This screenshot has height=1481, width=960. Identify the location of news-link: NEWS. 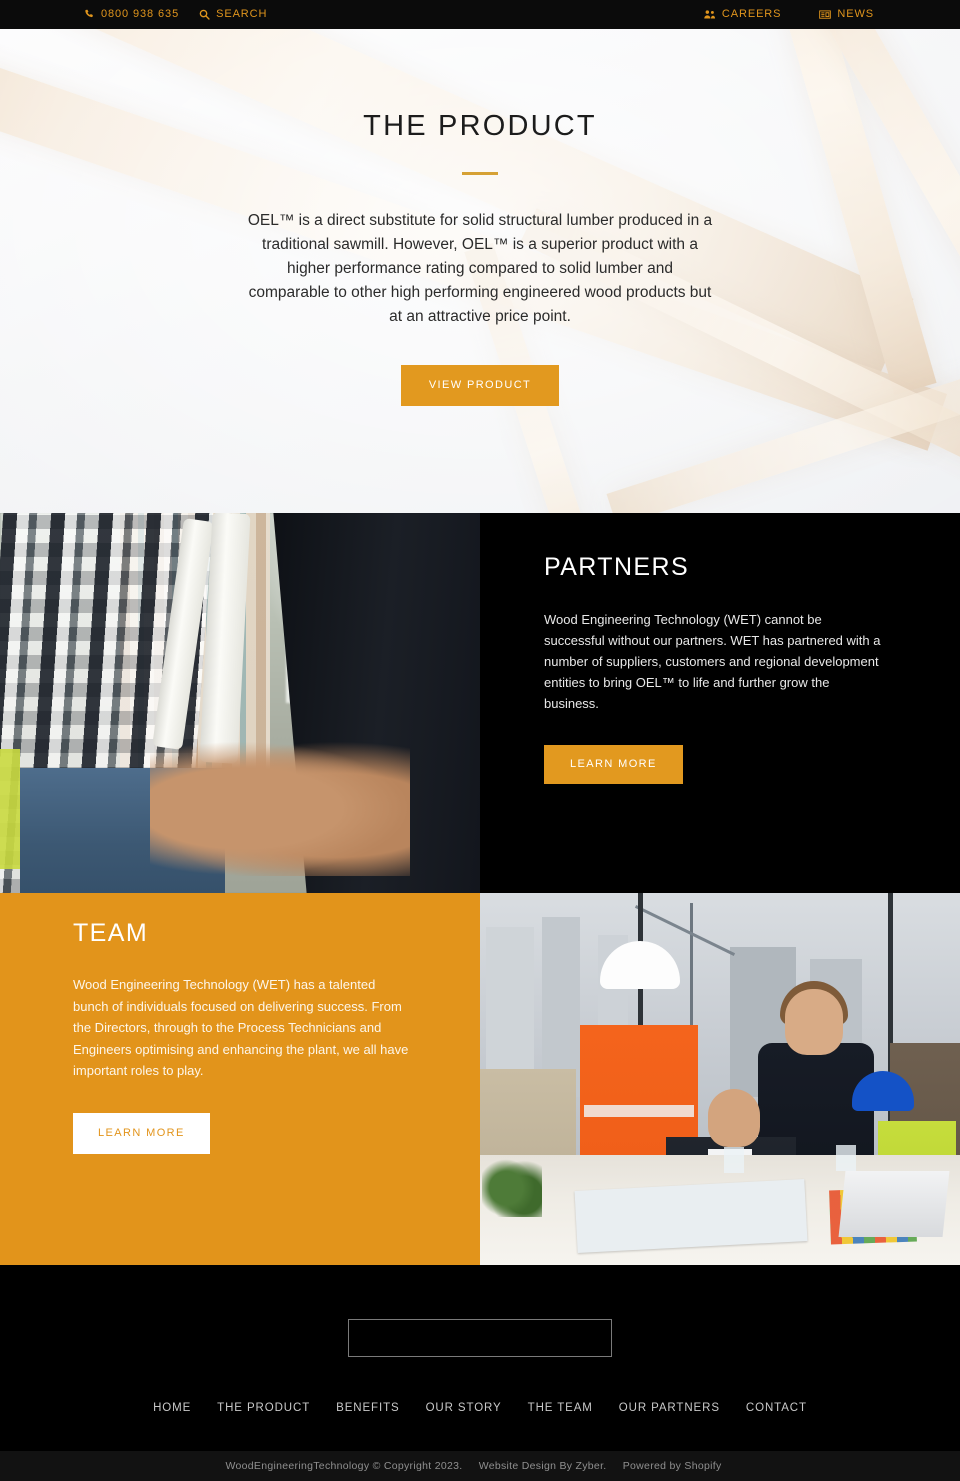
(846, 14).